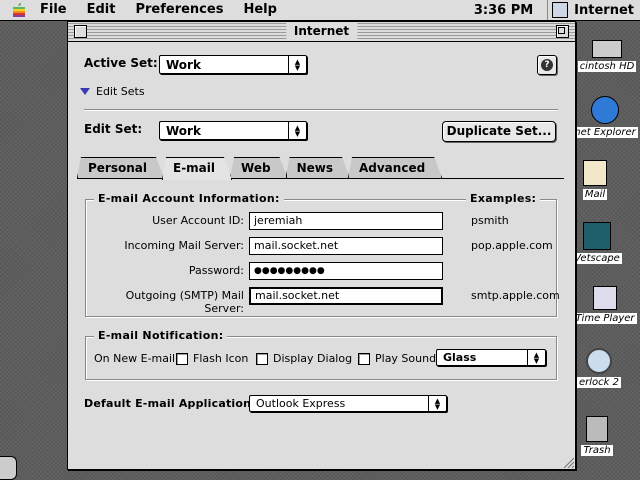  I want to click on desktop-icon-quicktime: Time Player, so click(605, 305).